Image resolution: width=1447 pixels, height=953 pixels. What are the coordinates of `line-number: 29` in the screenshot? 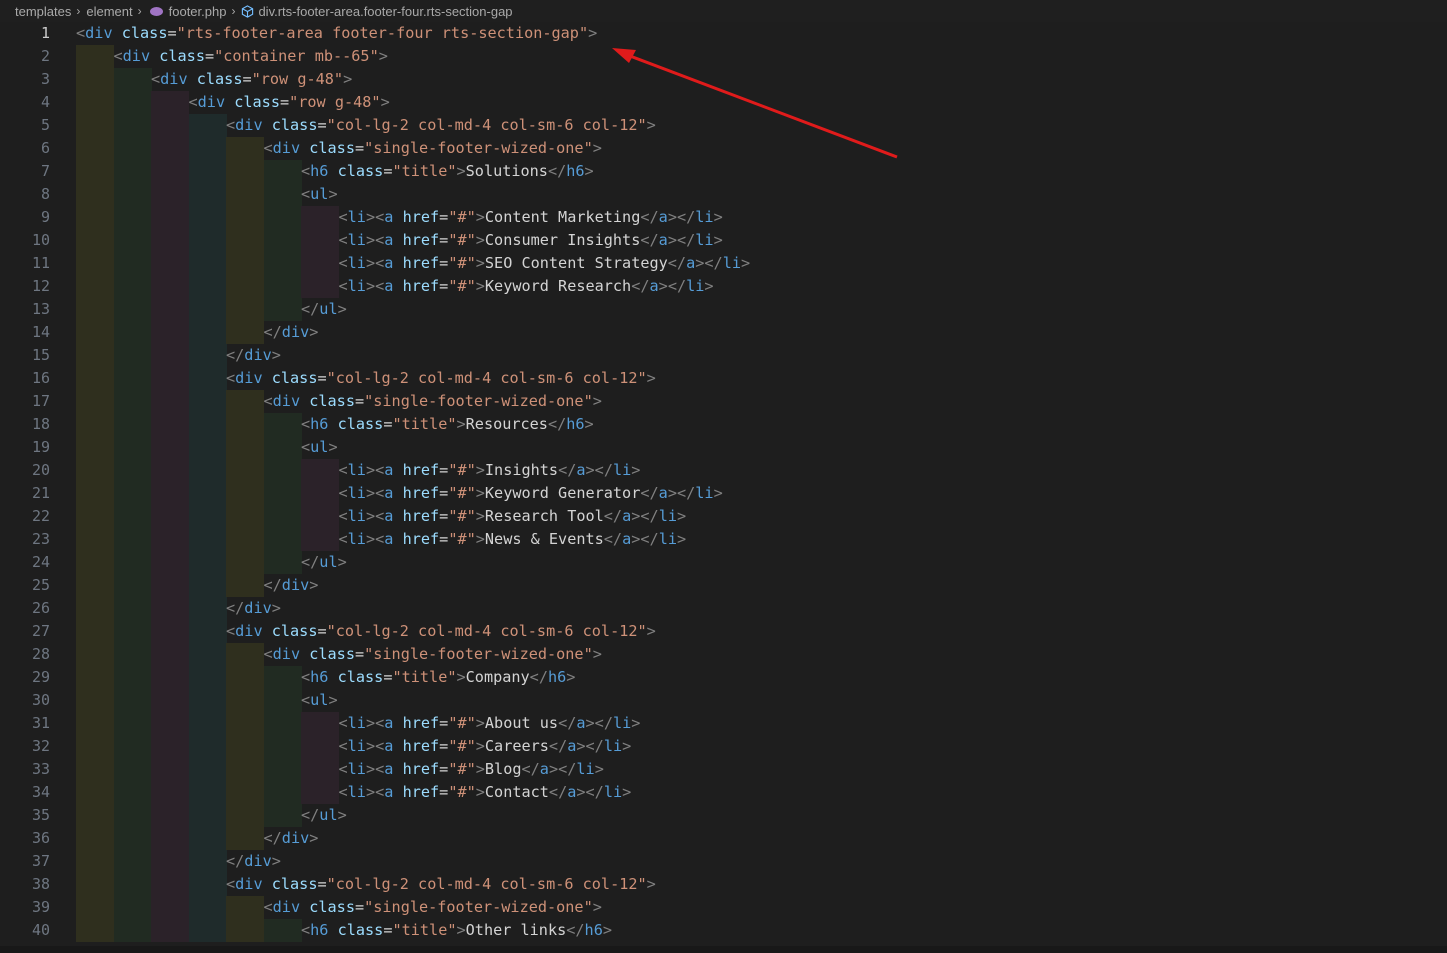 It's located at (40, 677).